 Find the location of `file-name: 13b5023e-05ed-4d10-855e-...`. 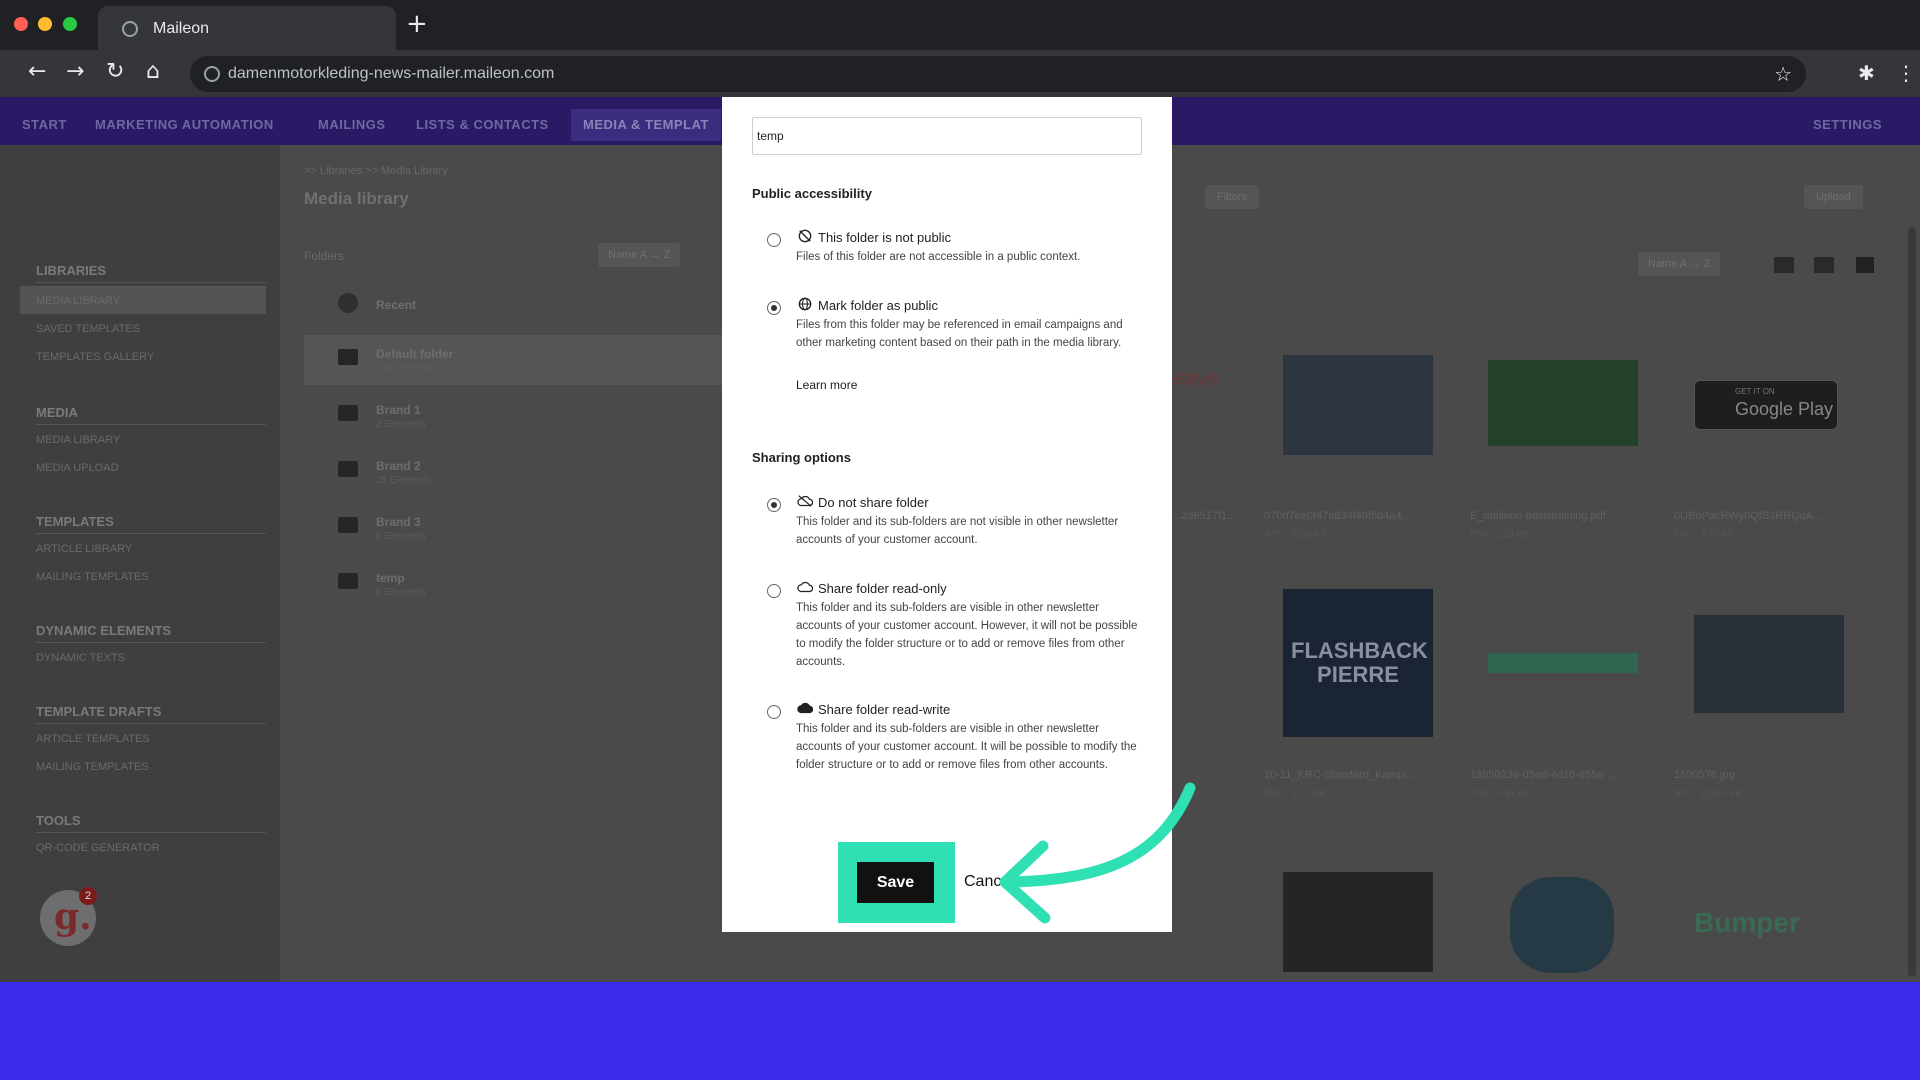

file-name: 13b5023e-05ed-4d10-855e-... is located at coordinates (1543, 775).